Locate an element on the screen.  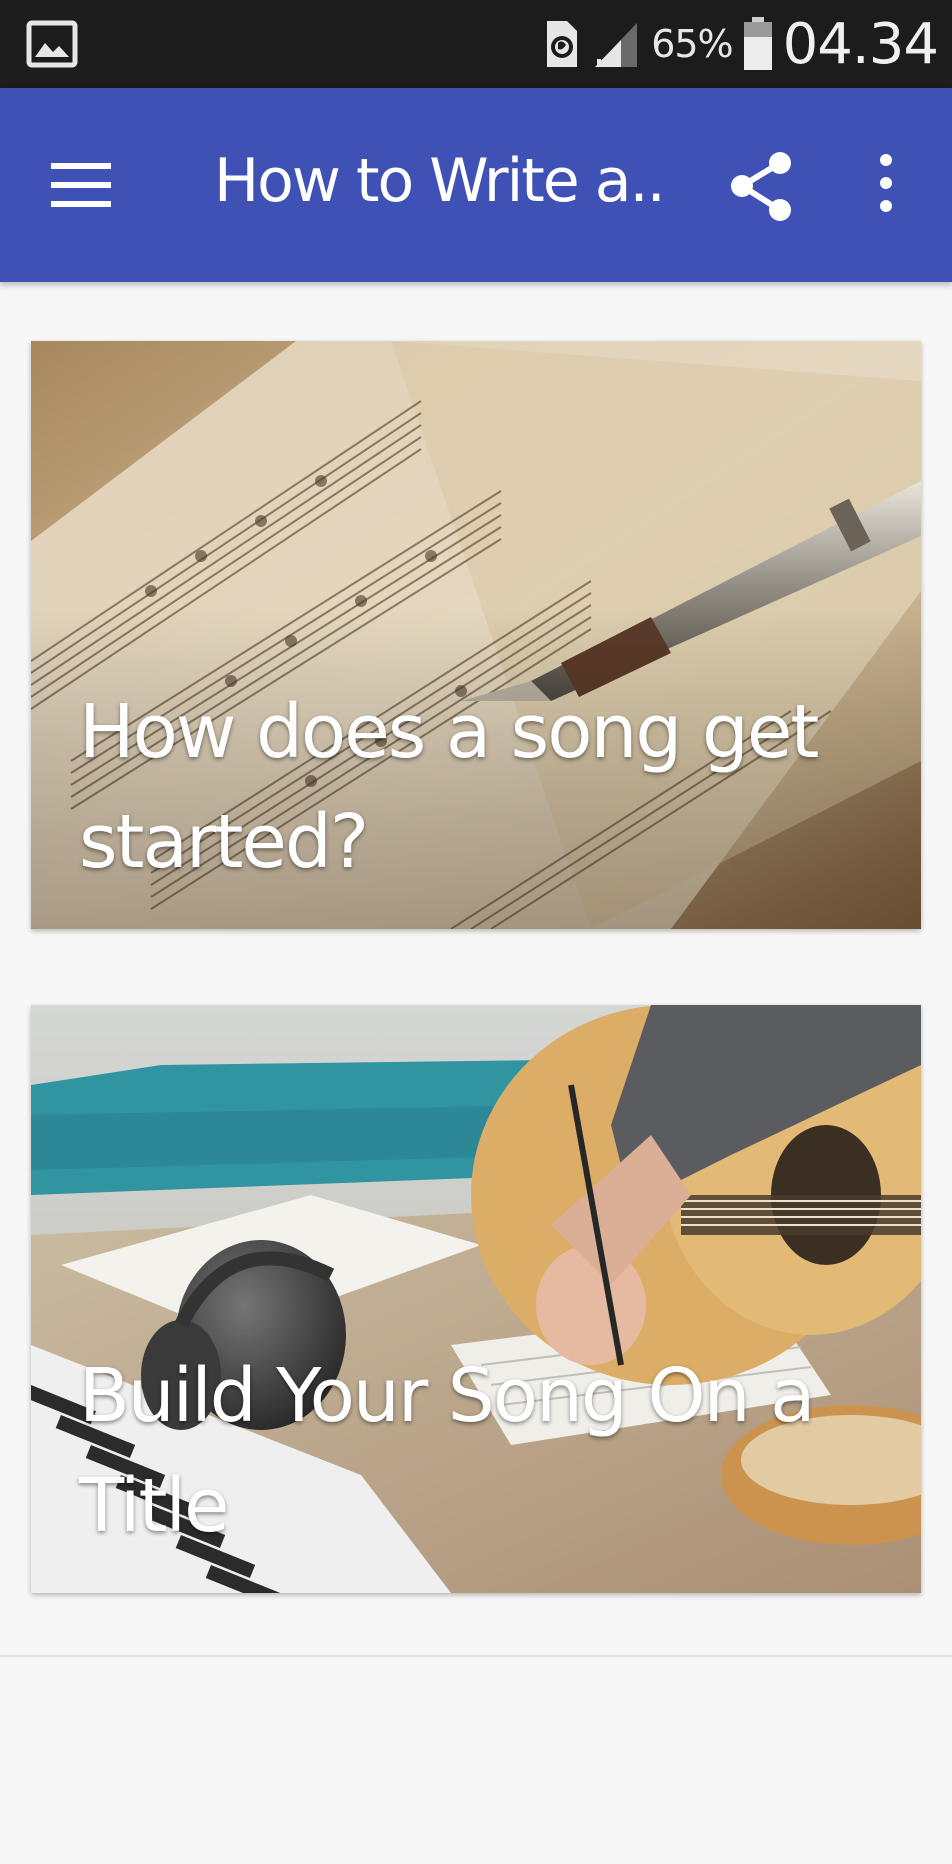
battery-icon is located at coordinates (757, 43).